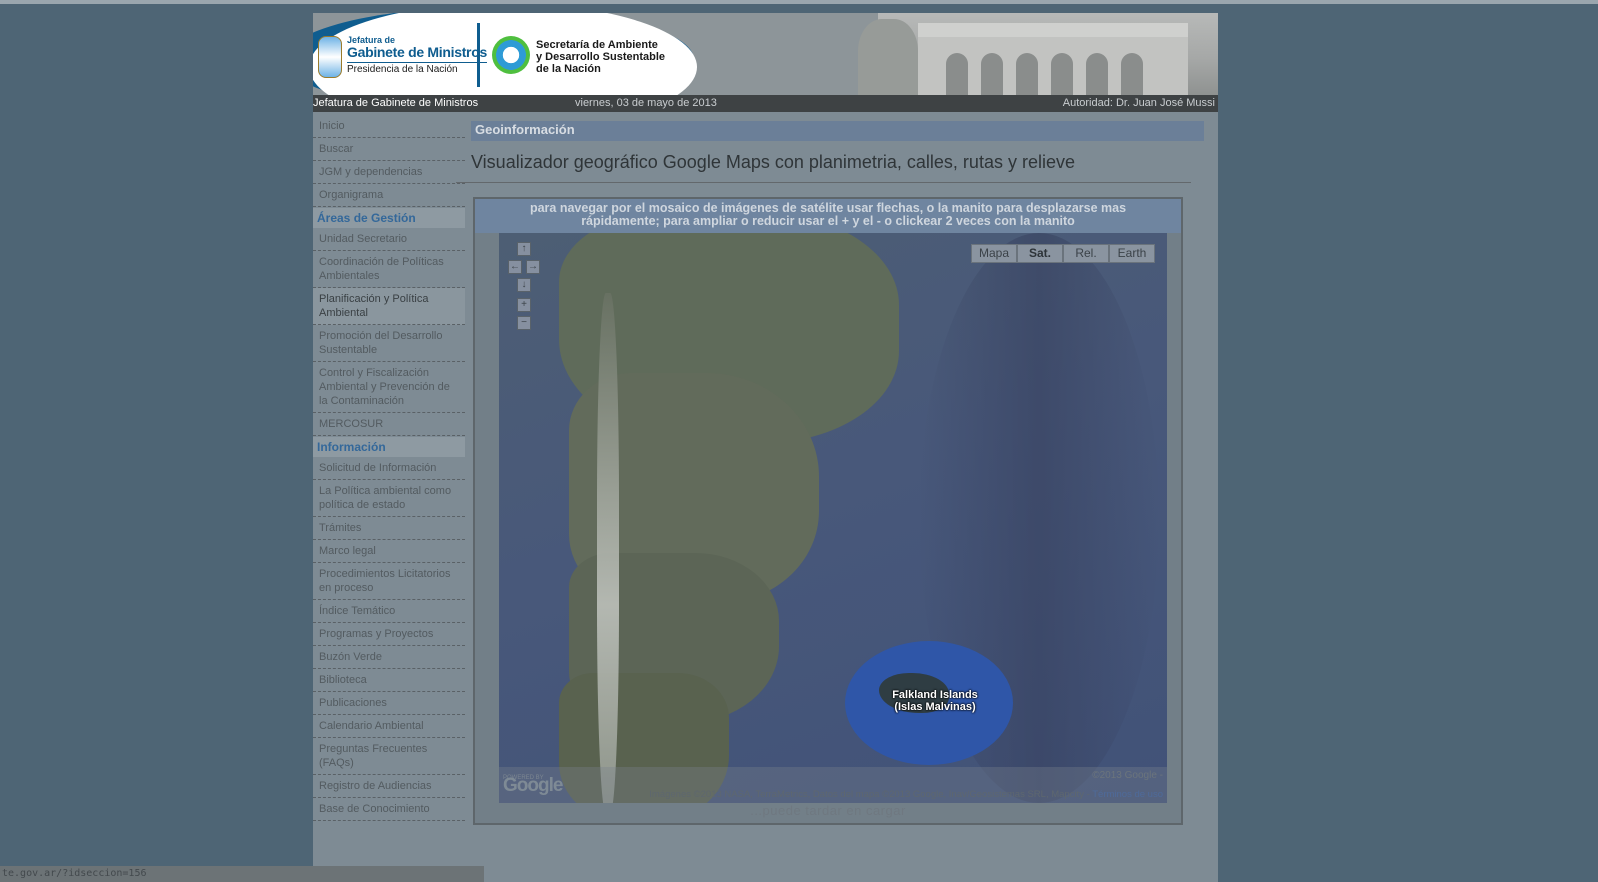 This screenshot has height=882, width=1598. Describe the element at coordinates (389, 703) in the screenshot. I see `nav-item-publicaciones: Publicaciones` at that location.